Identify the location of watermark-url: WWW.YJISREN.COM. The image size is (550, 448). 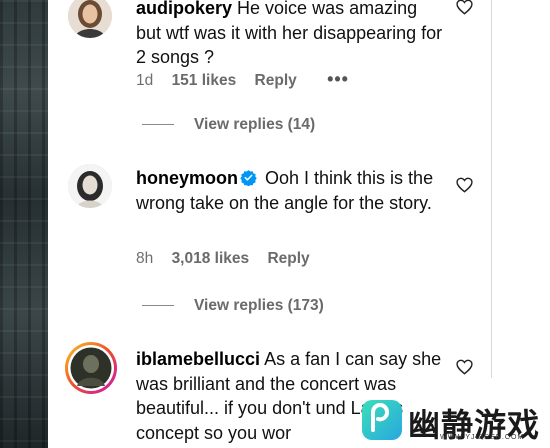
(482, 437).